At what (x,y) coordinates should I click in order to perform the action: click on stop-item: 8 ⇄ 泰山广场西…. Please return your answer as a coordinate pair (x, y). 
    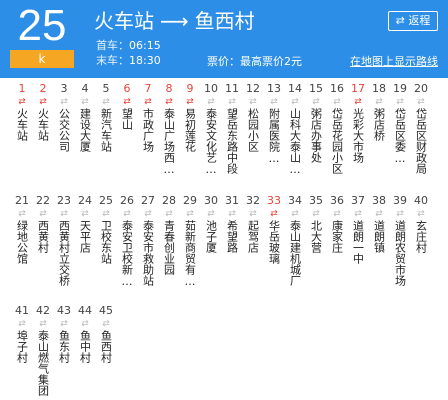
    Looking at the image, I should click on (169, 129).